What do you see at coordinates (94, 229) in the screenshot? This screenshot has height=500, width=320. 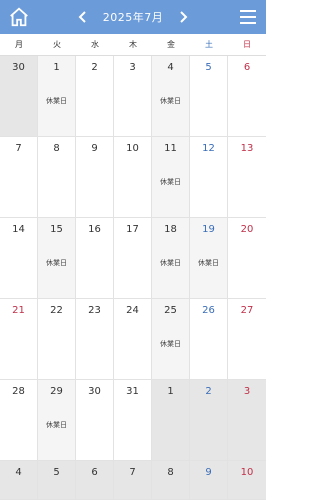 I see `day-number: 16` at bounding box center [94, 229].